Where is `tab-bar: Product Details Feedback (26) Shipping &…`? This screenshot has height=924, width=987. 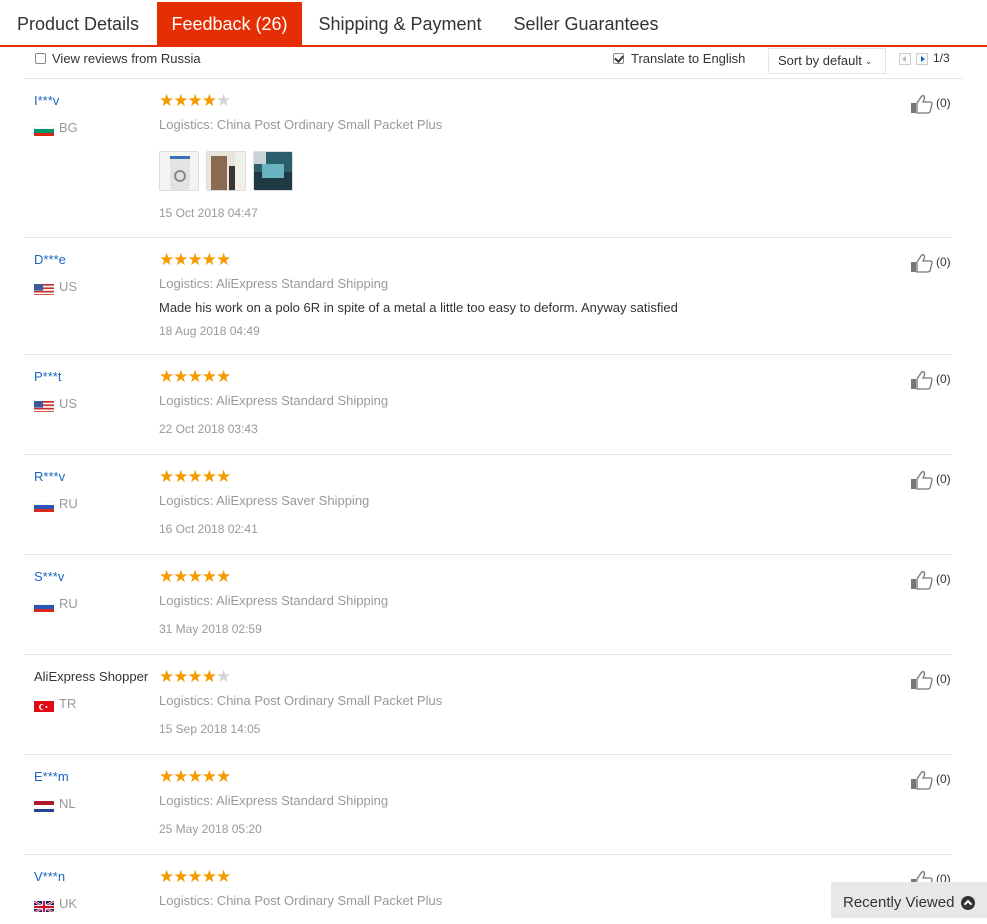 tab-bar: Product Details Feedback (26) Shipping &… is located at coordinates (493, 23).